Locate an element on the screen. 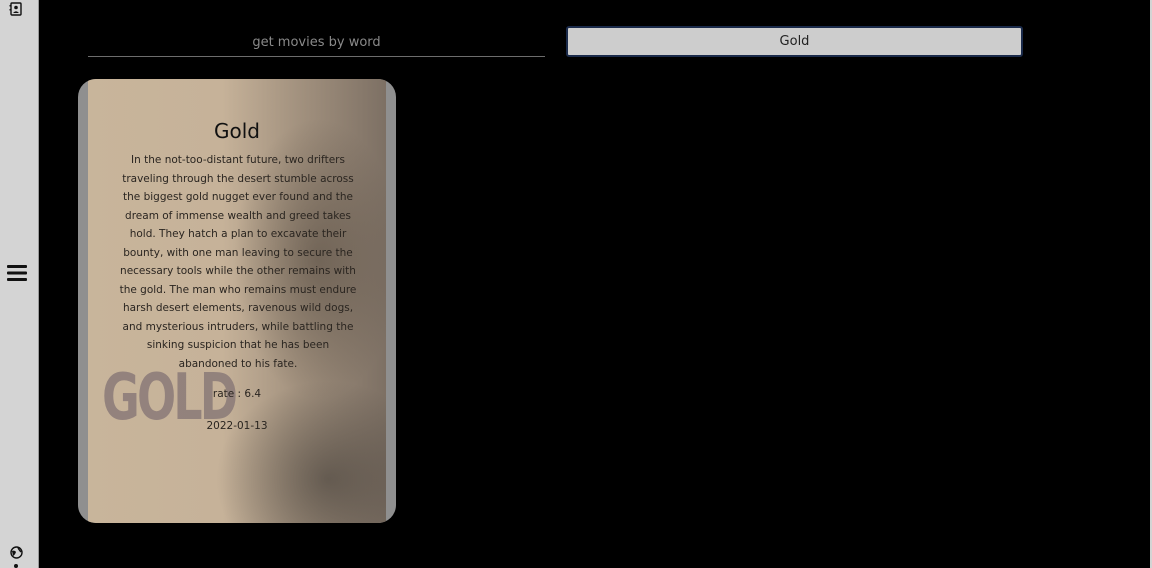 The image size is (1152, 568). sidebar is located at coordinates (19, 284).